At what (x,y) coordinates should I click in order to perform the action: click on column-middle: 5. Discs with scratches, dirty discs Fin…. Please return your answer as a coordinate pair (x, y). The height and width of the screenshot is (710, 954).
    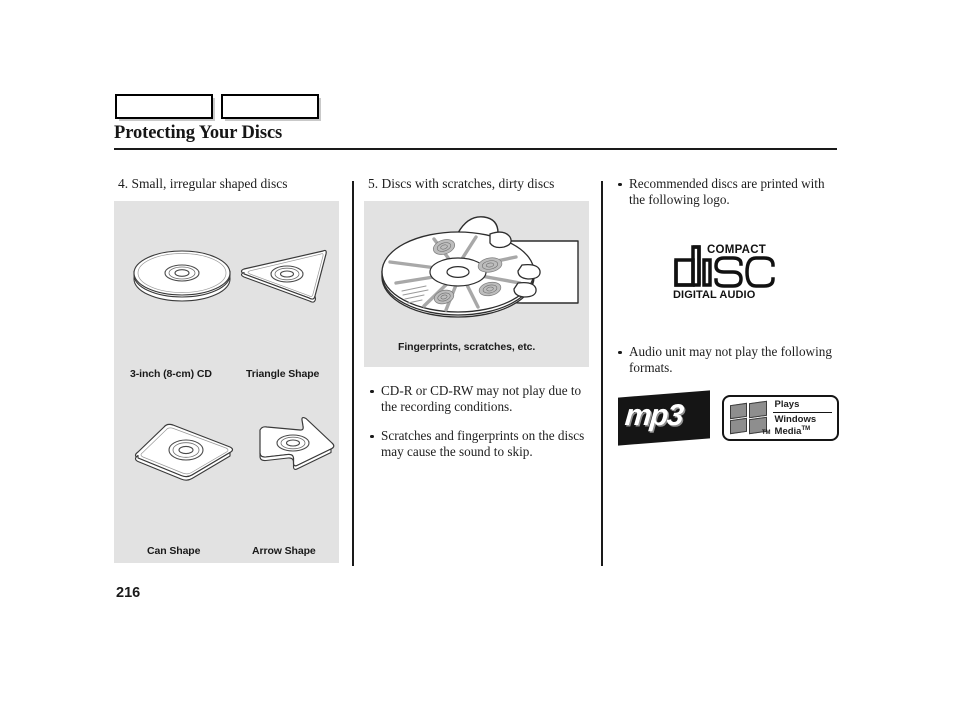
    Looking at the image, I should click on (480, 324).